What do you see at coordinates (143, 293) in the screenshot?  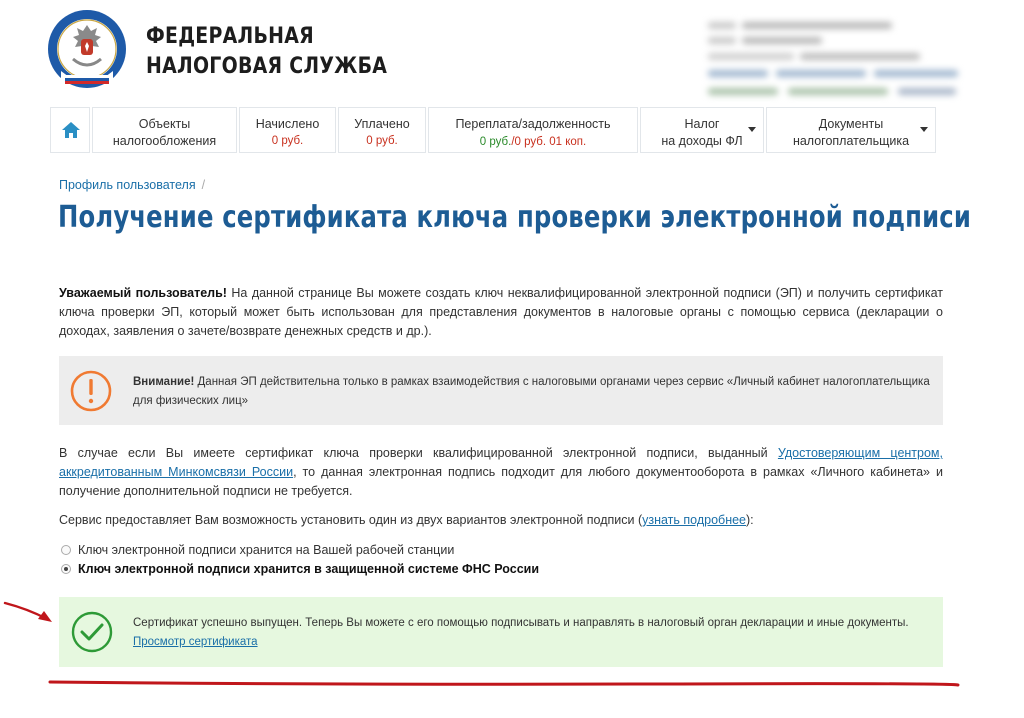 I see `intro-greeting: Уважаемый пользователь!` at bounding box center [143, 293].